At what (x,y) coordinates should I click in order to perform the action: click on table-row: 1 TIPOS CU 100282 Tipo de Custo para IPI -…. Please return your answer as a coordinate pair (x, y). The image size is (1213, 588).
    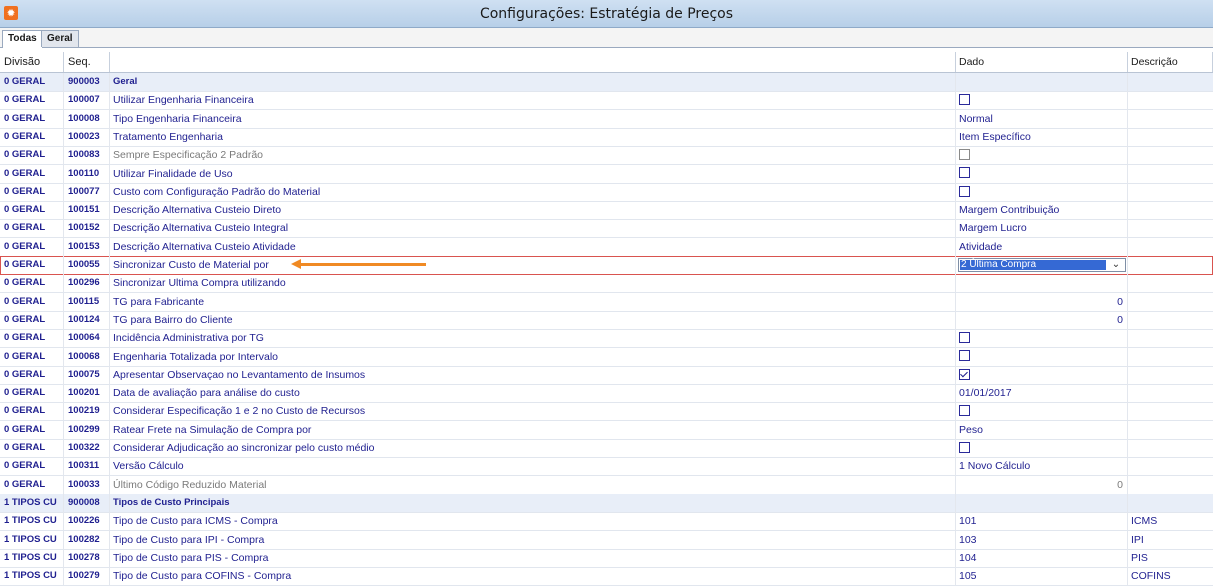
    Looking at the image, I should click on (606, 540).